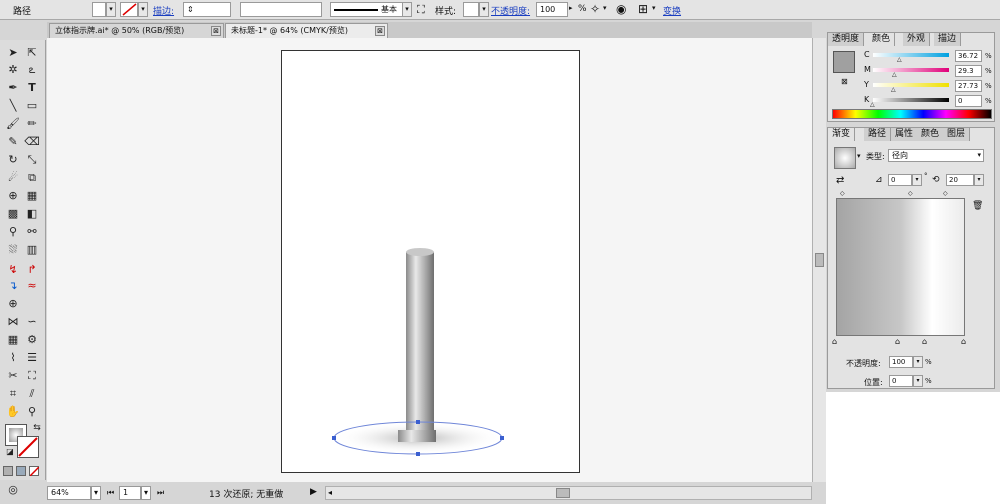  What do you see at coordinates (552, 9) in the screenshot?
I see `opacity-input: 100` at bounding box center [552, 9].